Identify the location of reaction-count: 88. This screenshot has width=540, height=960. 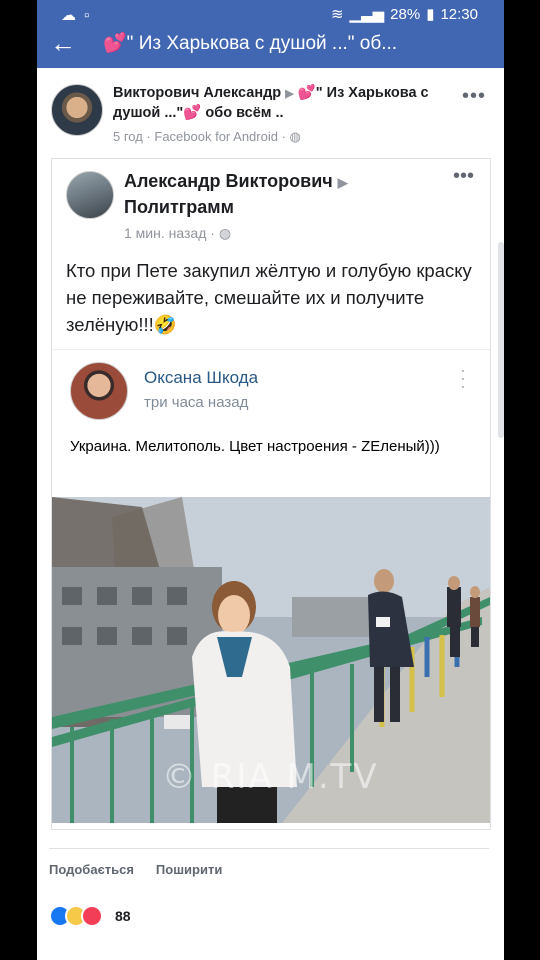
(123, 916).